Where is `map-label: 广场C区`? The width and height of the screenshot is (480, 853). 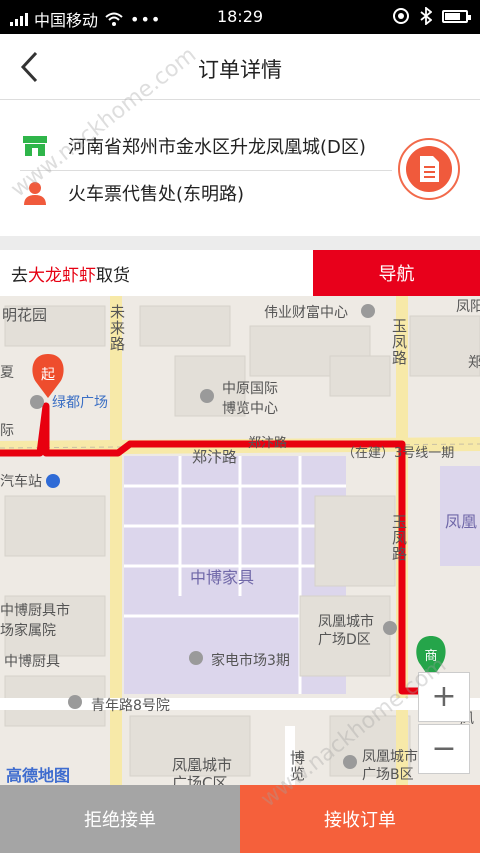
map-label: 广场C区 is located at coordinates (200, 779).